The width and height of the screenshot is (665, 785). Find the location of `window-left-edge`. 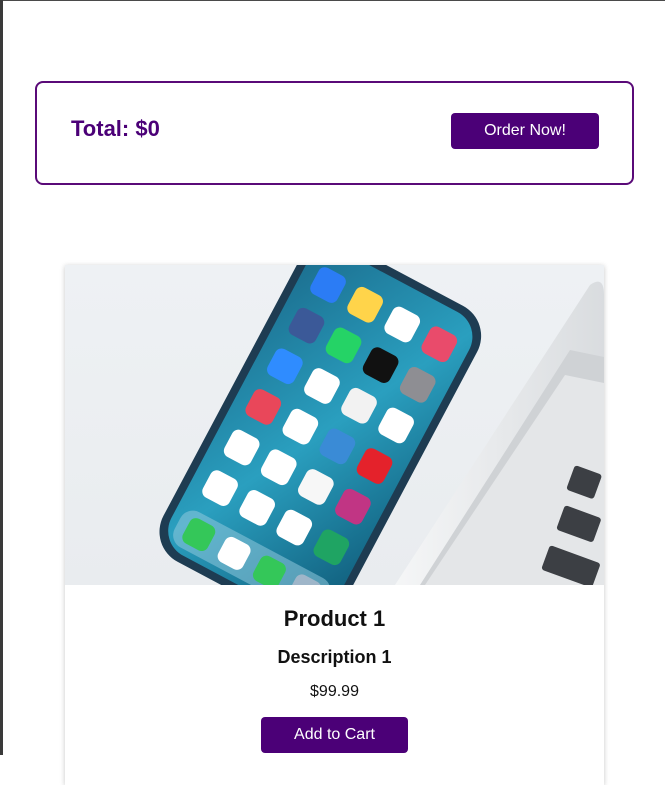

window-left-edge is located at coordinates (1, 377).